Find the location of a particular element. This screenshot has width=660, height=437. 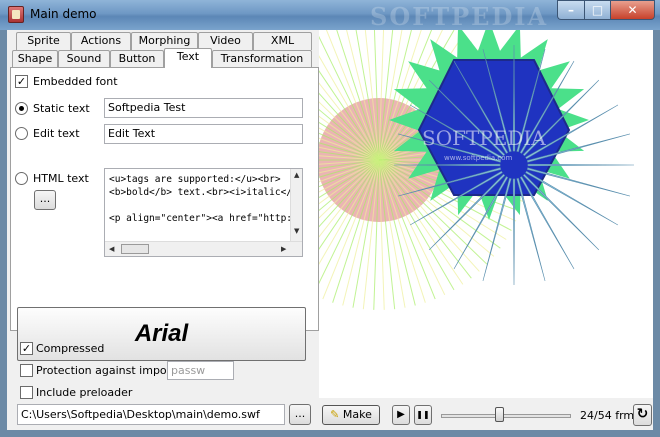

static-text-radio is located at coordinates (21, 108).